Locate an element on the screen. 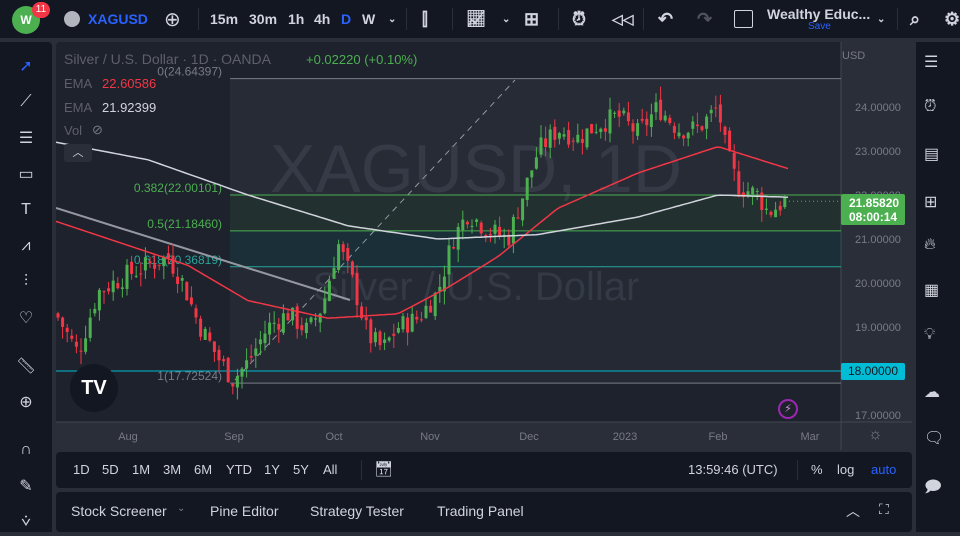  range-3m: 3M is located at coordinates (172, 469).